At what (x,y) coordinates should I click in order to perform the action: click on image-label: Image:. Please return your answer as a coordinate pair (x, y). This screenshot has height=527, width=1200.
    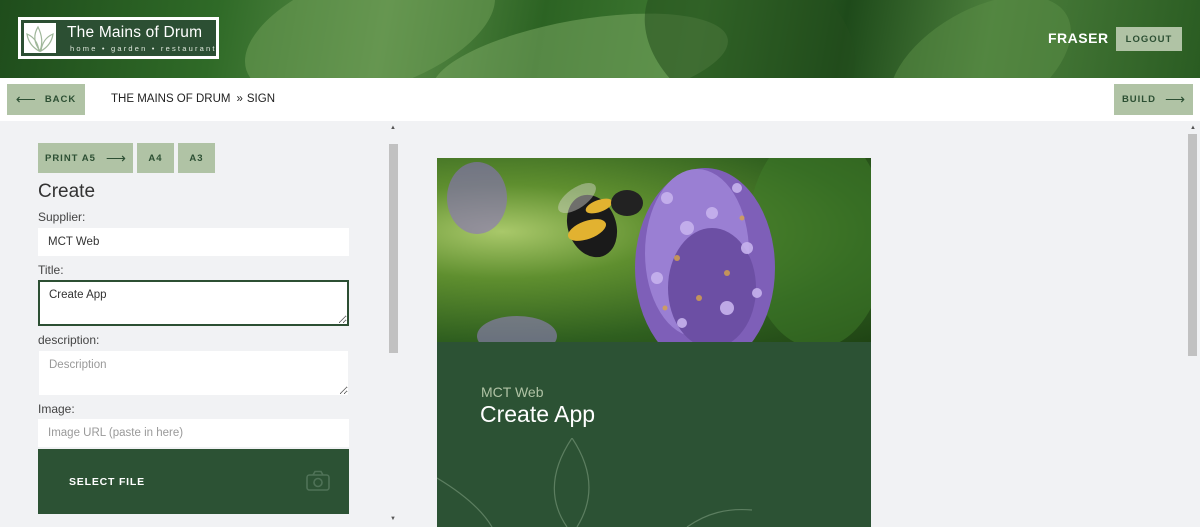
    Looking at the image, I should click on (56, 409).